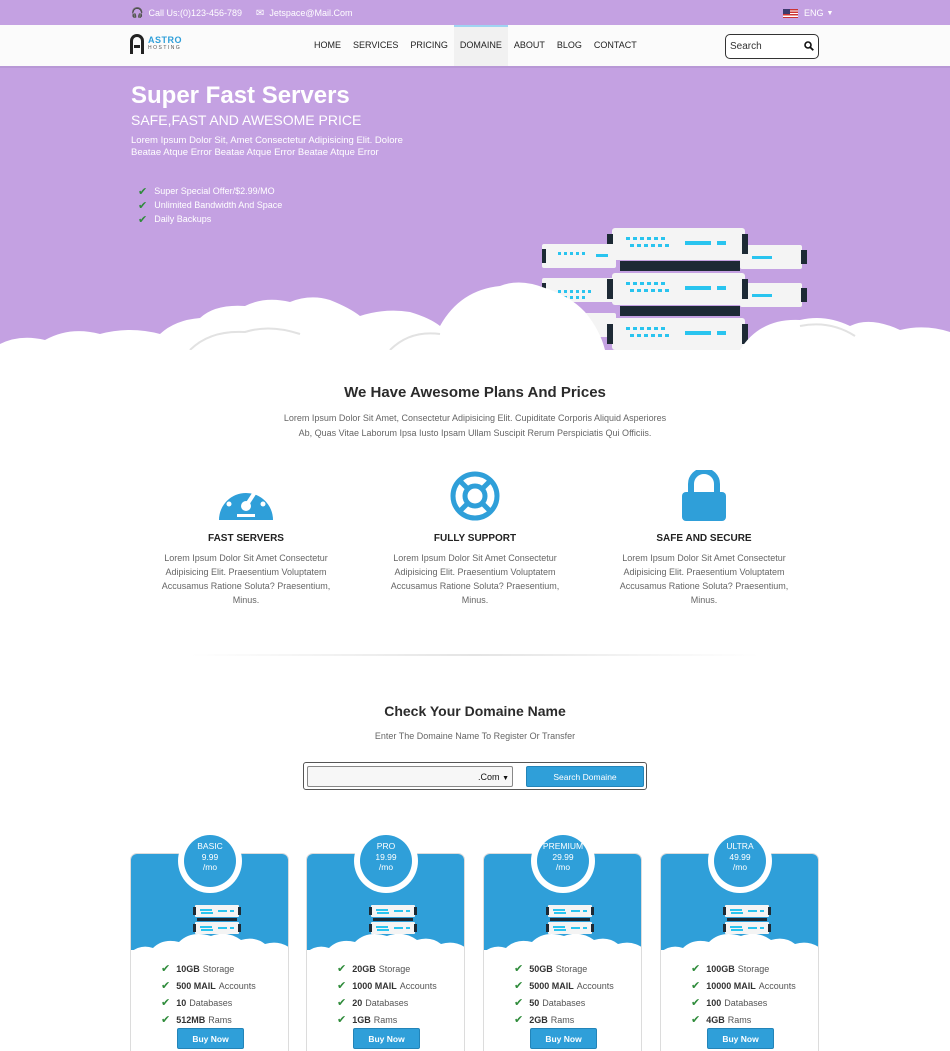 The width and height of the screenshot is (950, 1051). What do you see at coordinates (210, 219) in the screenshot?
I see `hero-bullet: ✔ Daily Backups` at bounding box center [210, 219].